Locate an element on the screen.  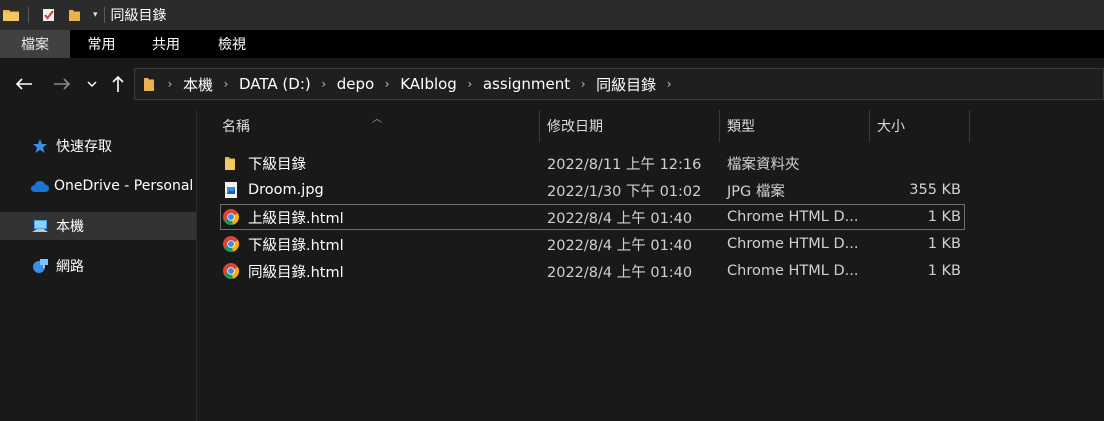
breadcrumb-assignment: assignment is located at coordinates (526, 84).